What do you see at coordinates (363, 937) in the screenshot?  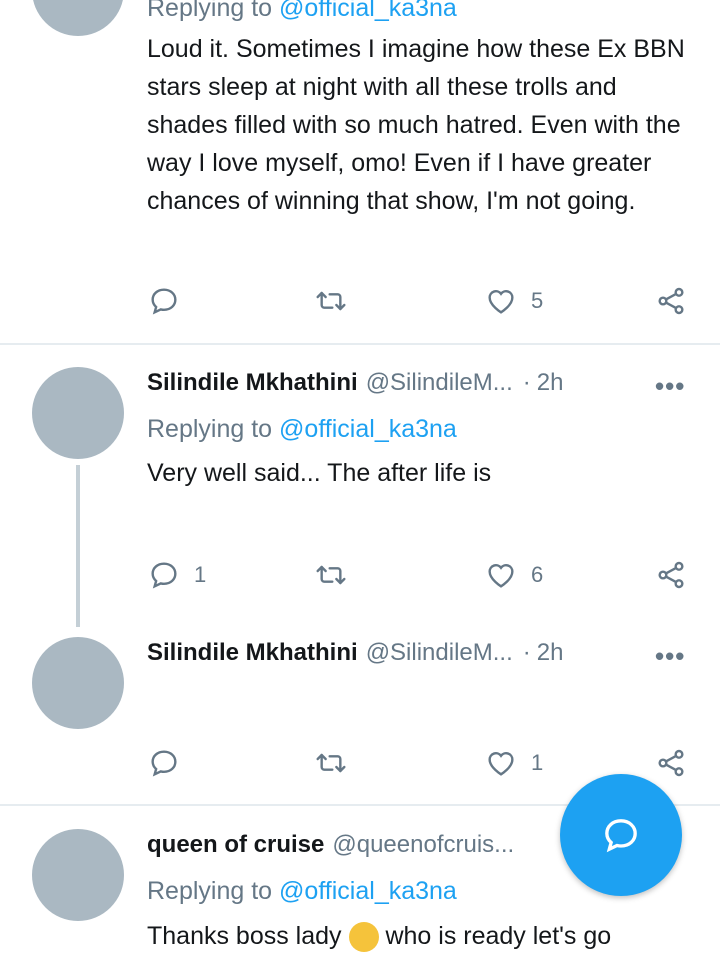 I see `winking-face-emoji-icon` at bounding box center [363, 937].